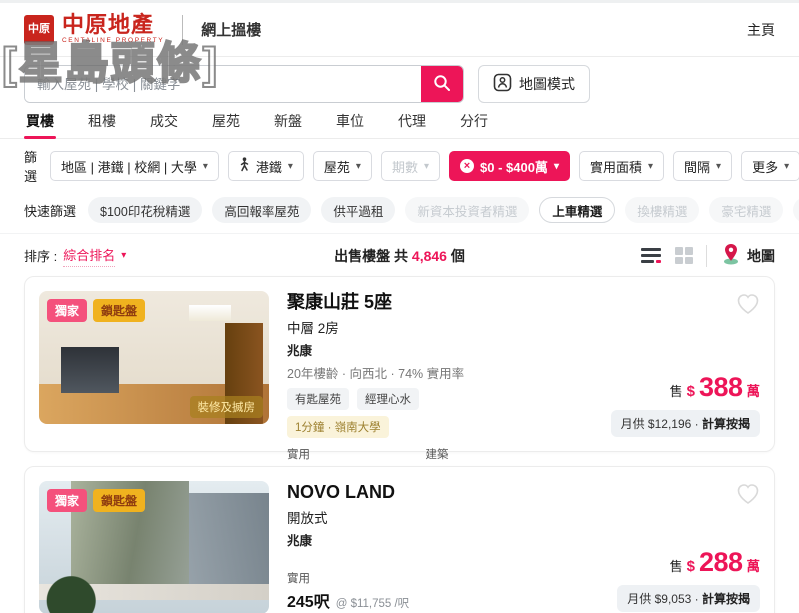  I want to click on filter-label: 篩選, so click(31, 167).